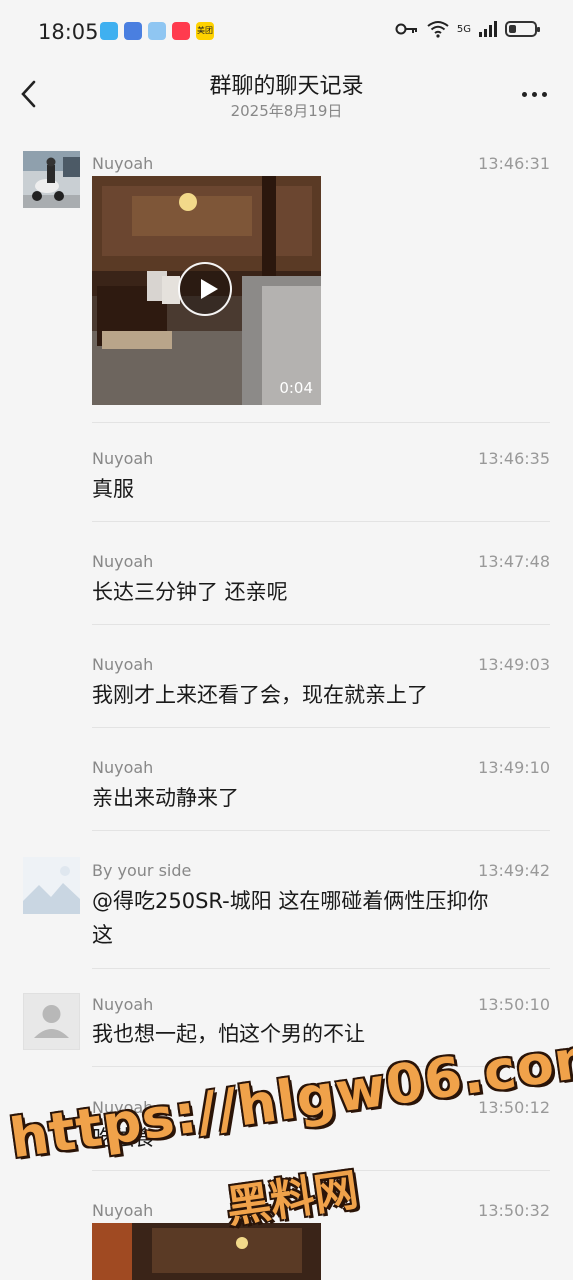 This screenshot has width=573, height=1280. Describe the element at coordinates (522, 29) in the screenshot. I see `battery-icon` at that location.